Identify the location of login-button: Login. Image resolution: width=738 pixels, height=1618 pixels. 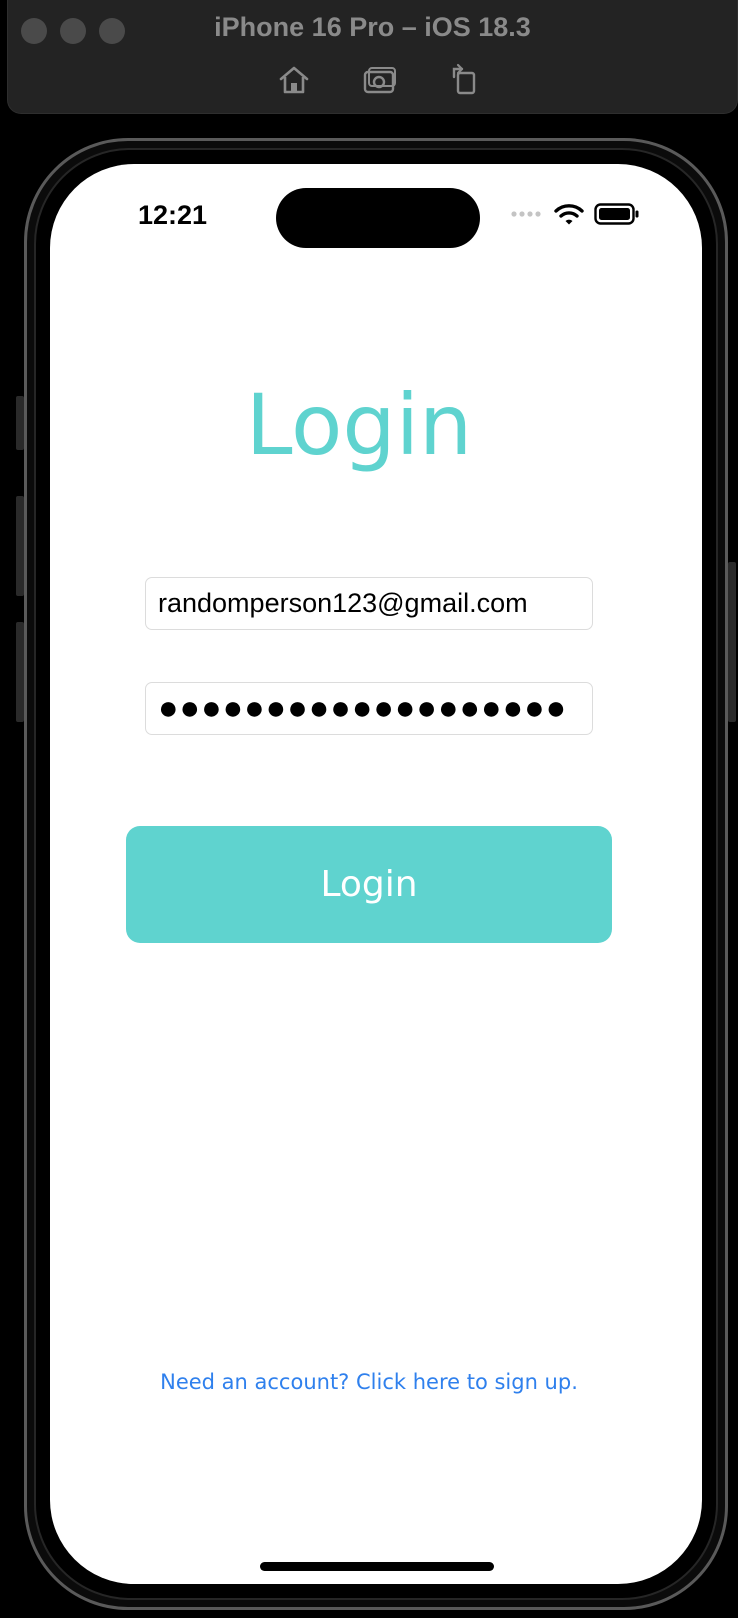
(369, 884).